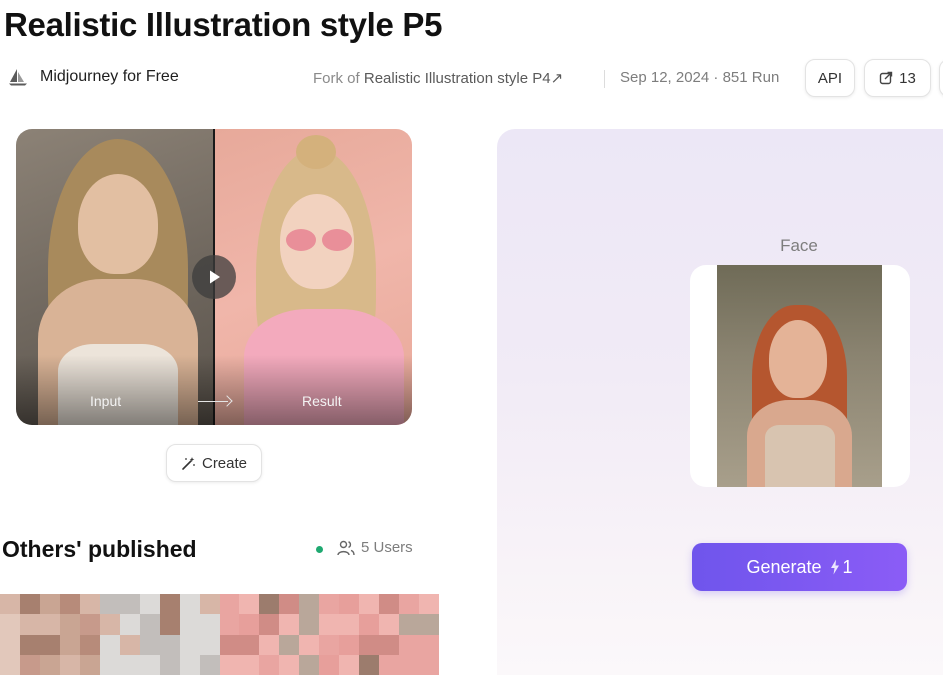 The height and width of the screenshot is (675, 943). Describe the element at coordinates (224, 463) in the screenshot. I see `create-button-label: Create` at that location.